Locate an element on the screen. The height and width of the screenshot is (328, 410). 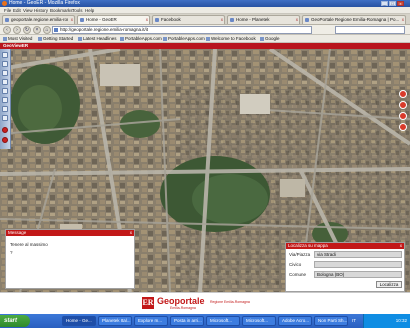
home-icon: ⌂ is located at coordinates (47, 30).